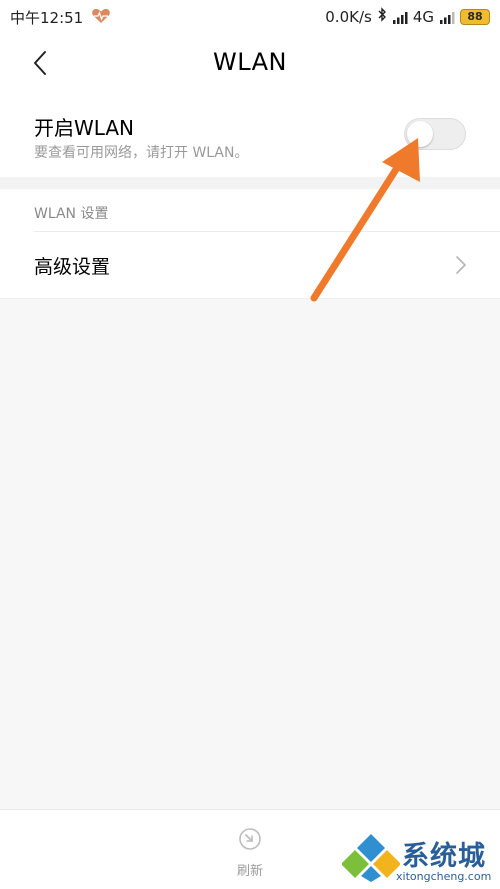 This screenshot has height=889, width=500. Describe the element at coordinates (475, 16) in the screenshot. I see `battery-indicator: 88` at that location.